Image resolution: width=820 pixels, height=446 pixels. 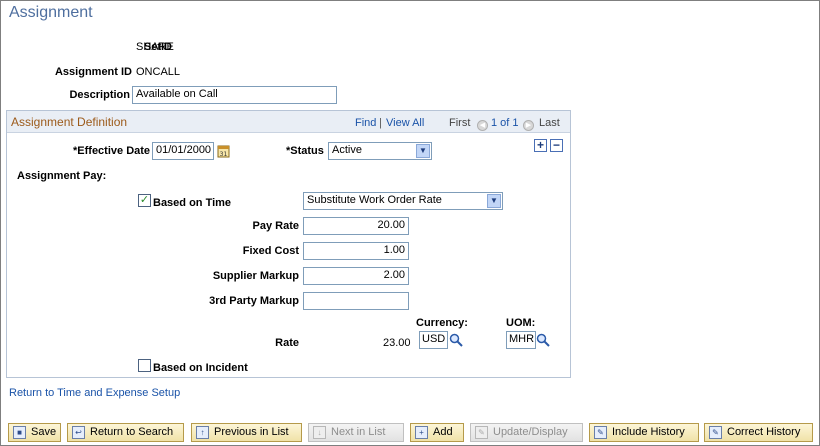 I want to click on view-all-link: View All, so click(x=405, y=123).